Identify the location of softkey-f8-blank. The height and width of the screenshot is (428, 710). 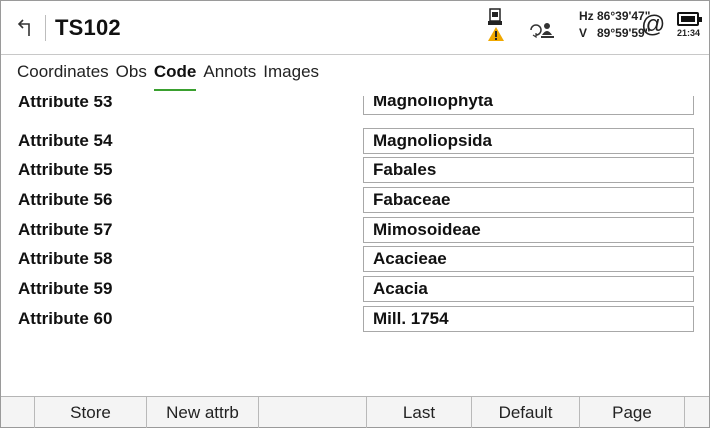
(697, 412).